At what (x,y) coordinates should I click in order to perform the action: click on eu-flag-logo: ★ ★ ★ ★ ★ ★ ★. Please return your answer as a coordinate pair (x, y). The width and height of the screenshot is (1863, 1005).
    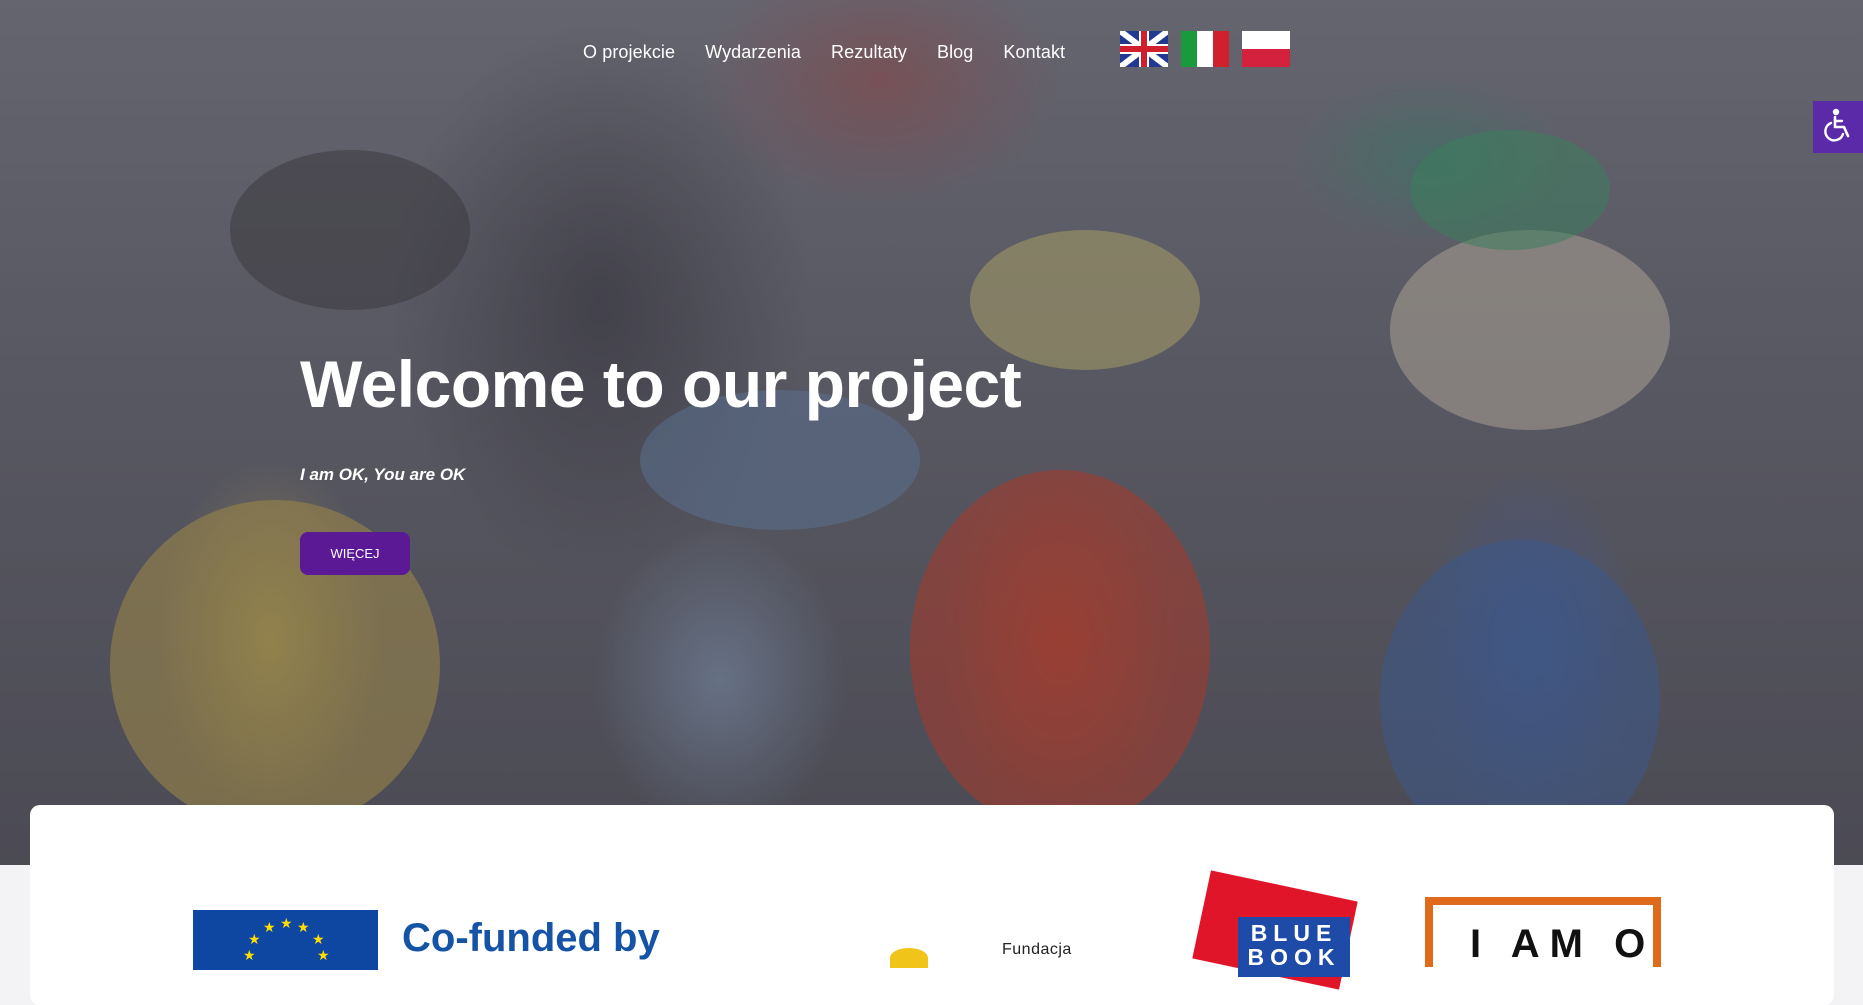
    Looking at the image, I should click on (285, 940).